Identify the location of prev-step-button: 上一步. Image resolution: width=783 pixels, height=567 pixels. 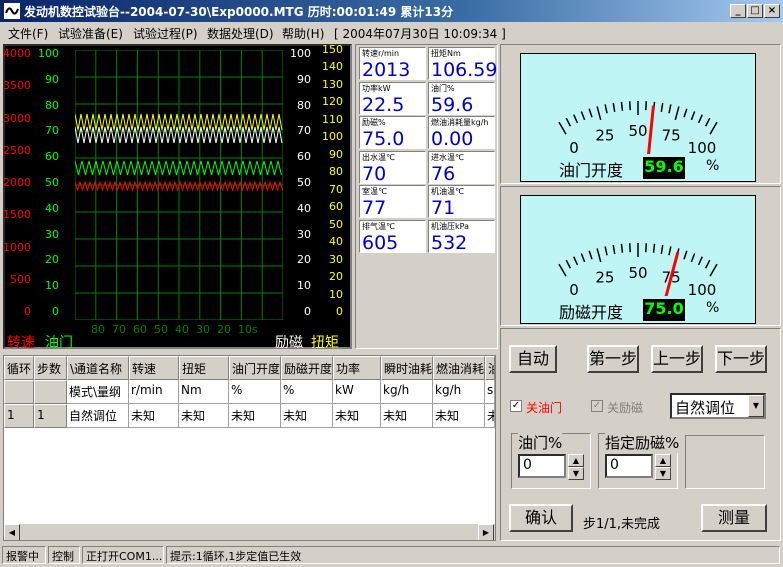
(677, 359).